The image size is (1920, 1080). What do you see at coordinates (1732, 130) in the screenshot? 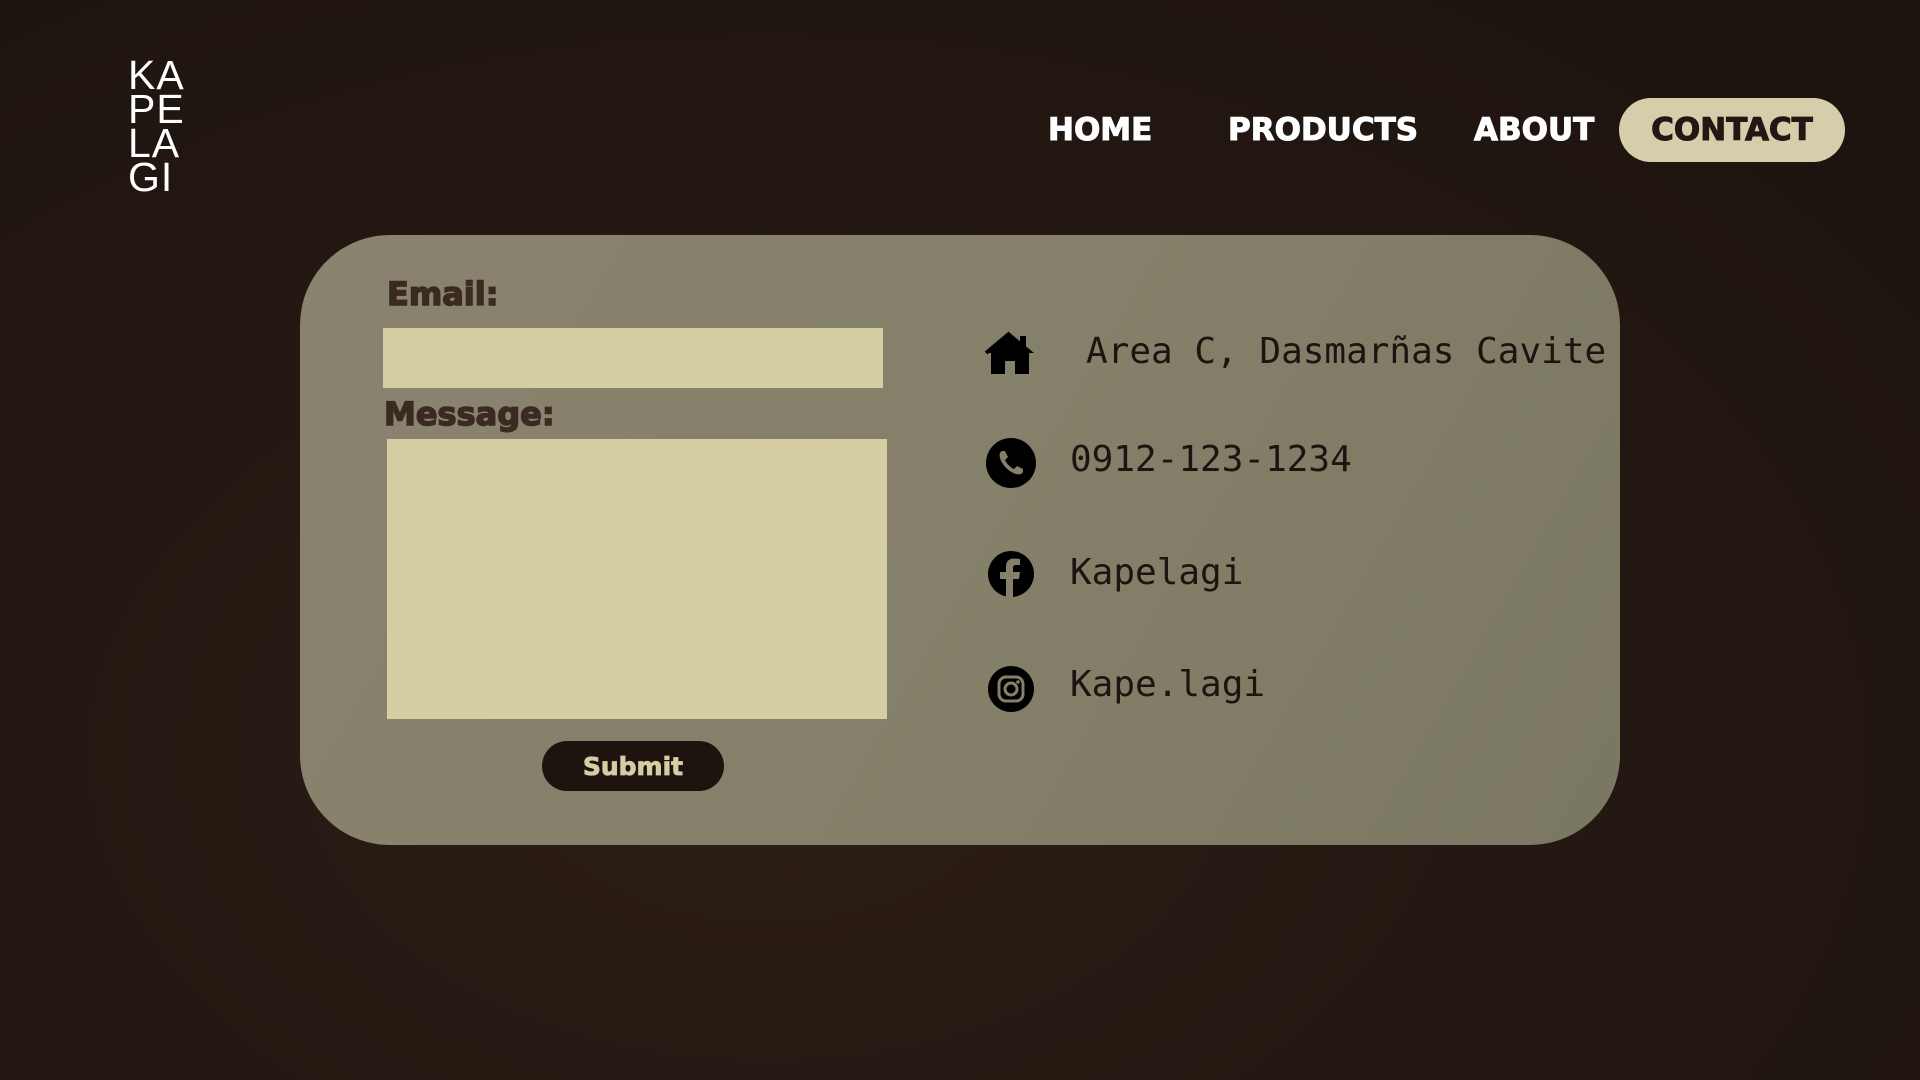
I see `nav-contact-link: CONTACT` at bounding box center [1732, 130].